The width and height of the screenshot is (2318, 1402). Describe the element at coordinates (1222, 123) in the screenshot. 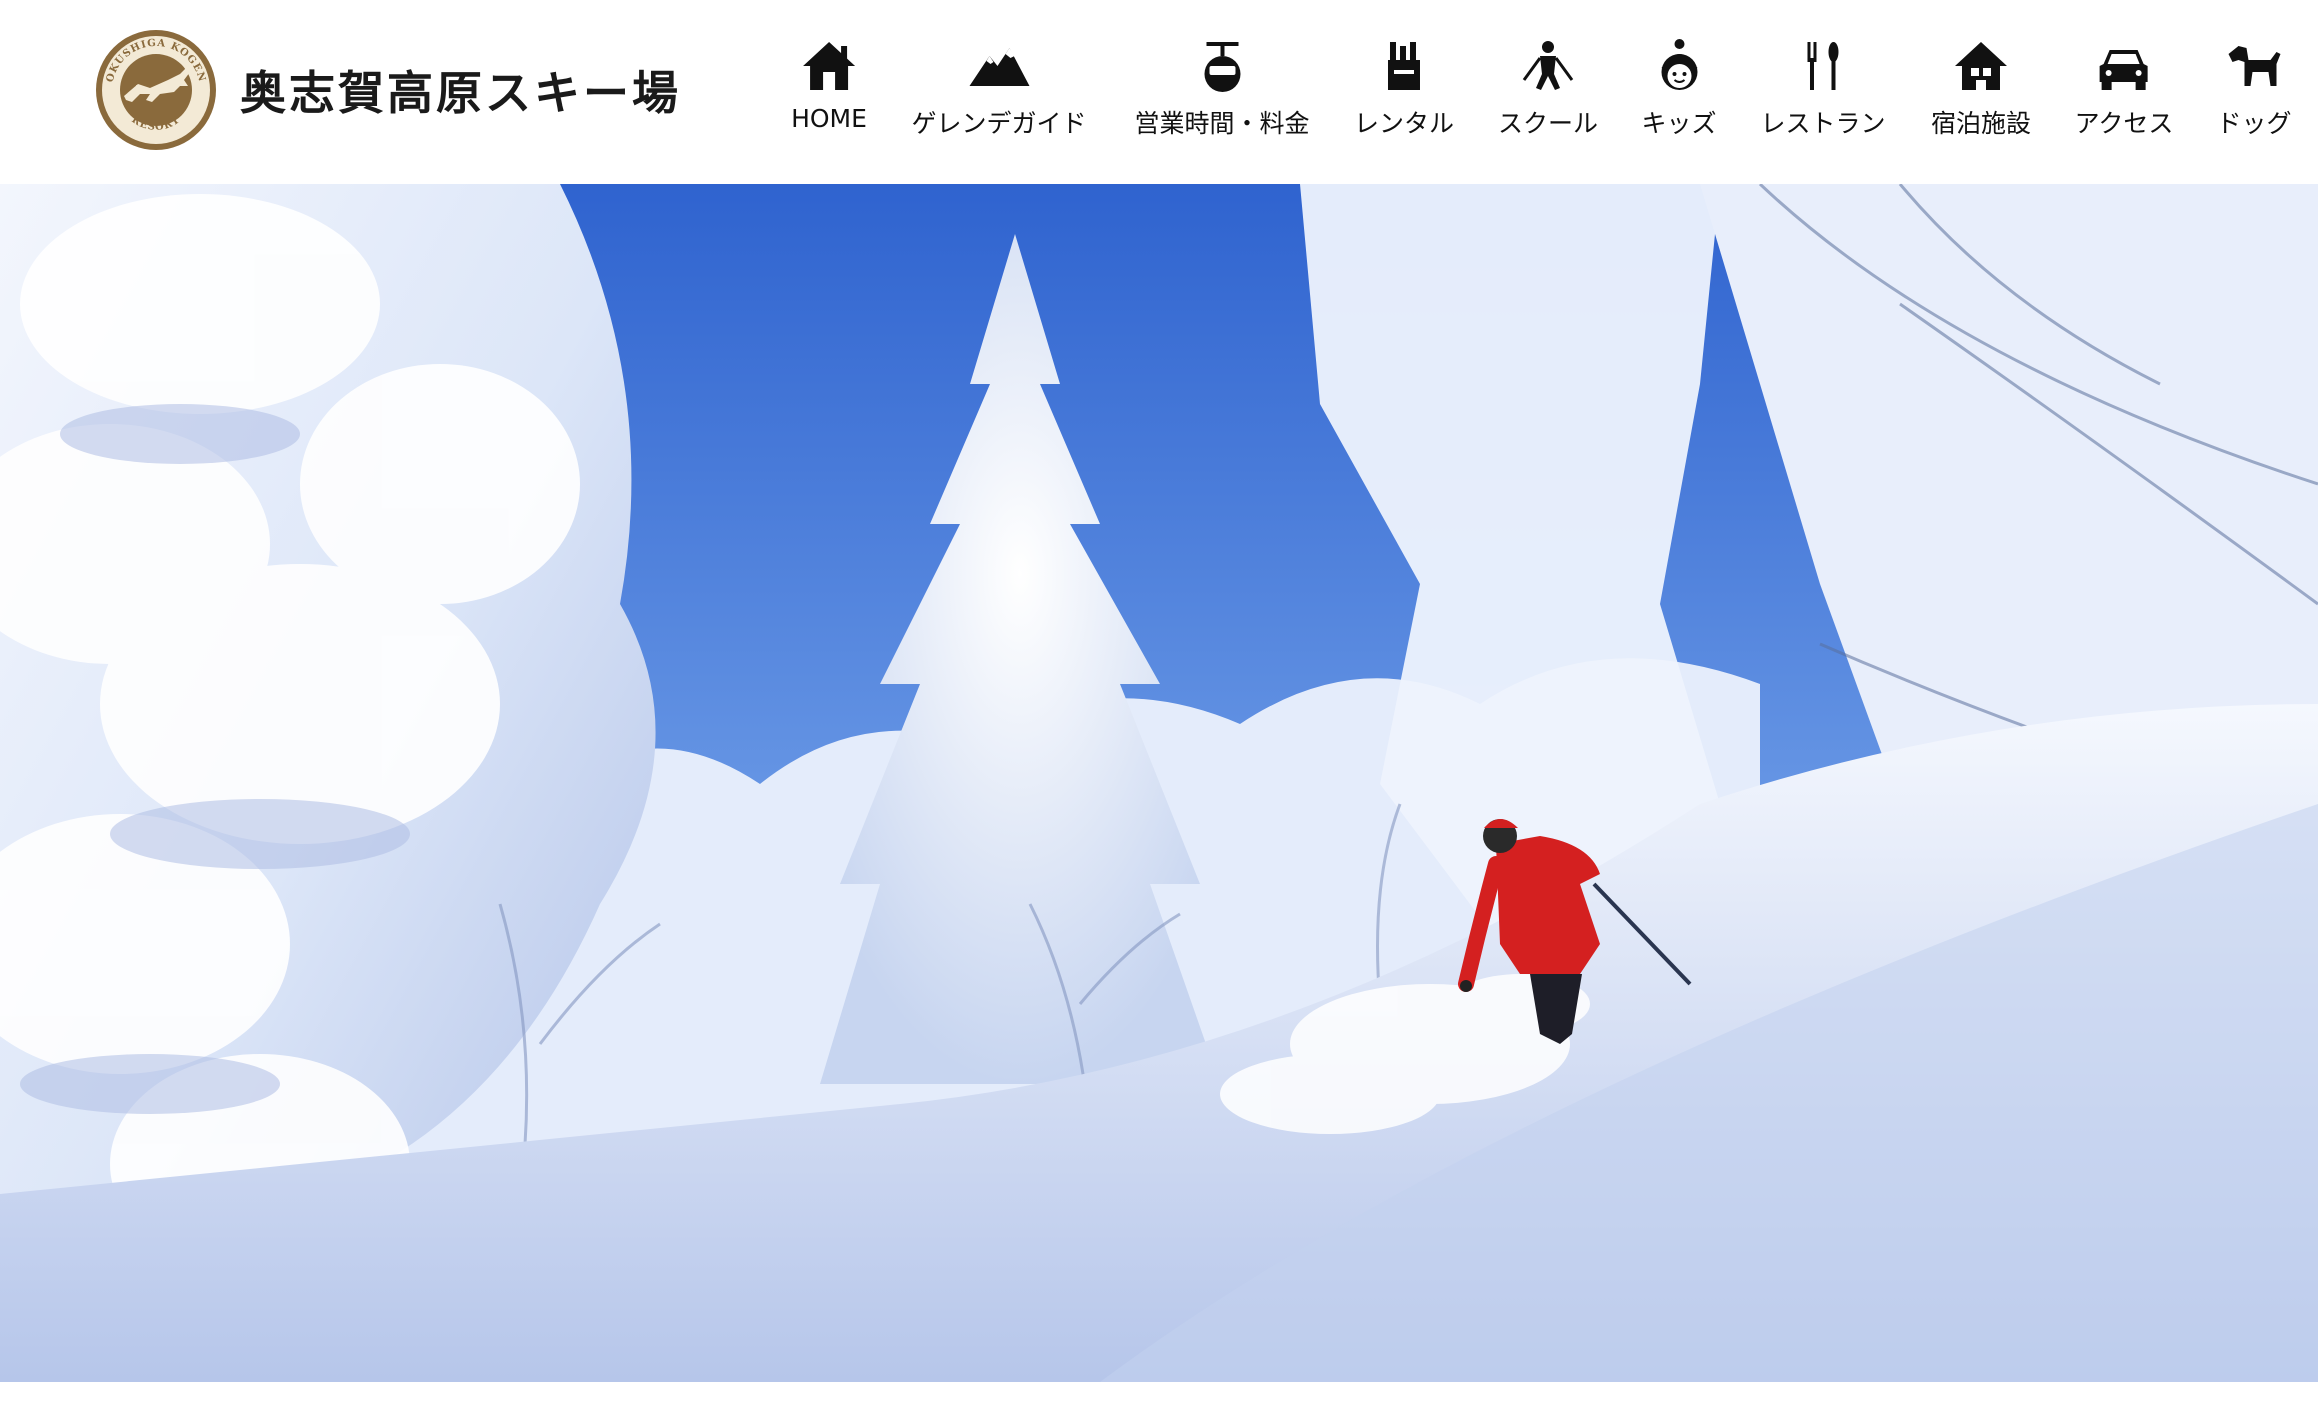

I see `nav-label: 営業時間・料金` at that location.